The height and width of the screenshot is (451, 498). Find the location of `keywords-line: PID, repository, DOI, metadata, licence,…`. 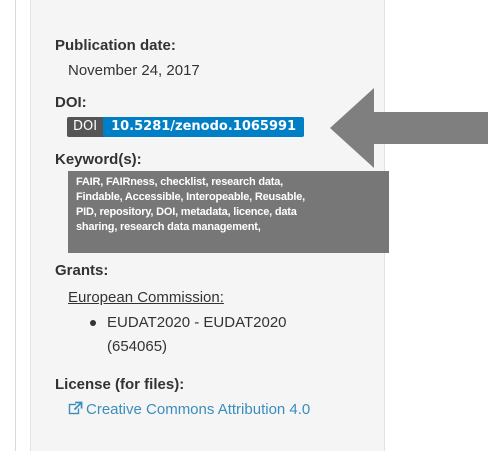

keywords-line: PID, repository, DOI, metadata, licence,… is located at coordinates (186, 212).